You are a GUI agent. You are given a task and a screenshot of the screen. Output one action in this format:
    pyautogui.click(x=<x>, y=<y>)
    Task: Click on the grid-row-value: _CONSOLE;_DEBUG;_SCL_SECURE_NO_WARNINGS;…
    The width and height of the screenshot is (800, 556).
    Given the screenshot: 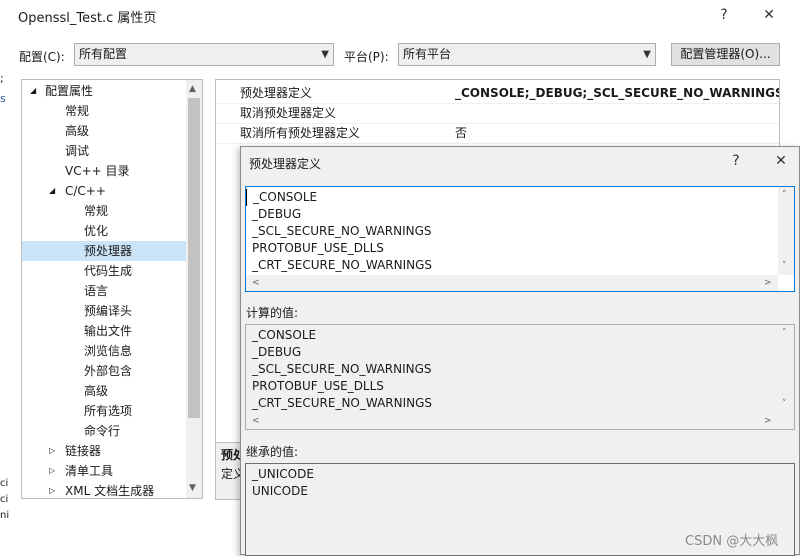 What is the action you would take?
    pyautogui.click(x=617, y=93)
    